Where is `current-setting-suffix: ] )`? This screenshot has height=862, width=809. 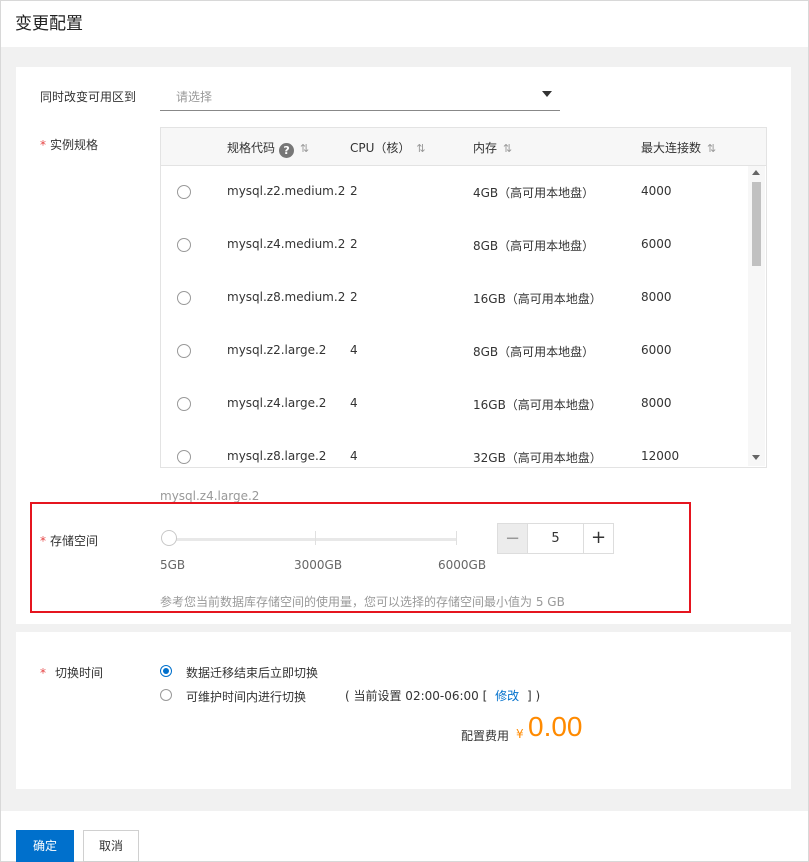 current-setting-suffix: ] ) is located at coordinates (533, 696).